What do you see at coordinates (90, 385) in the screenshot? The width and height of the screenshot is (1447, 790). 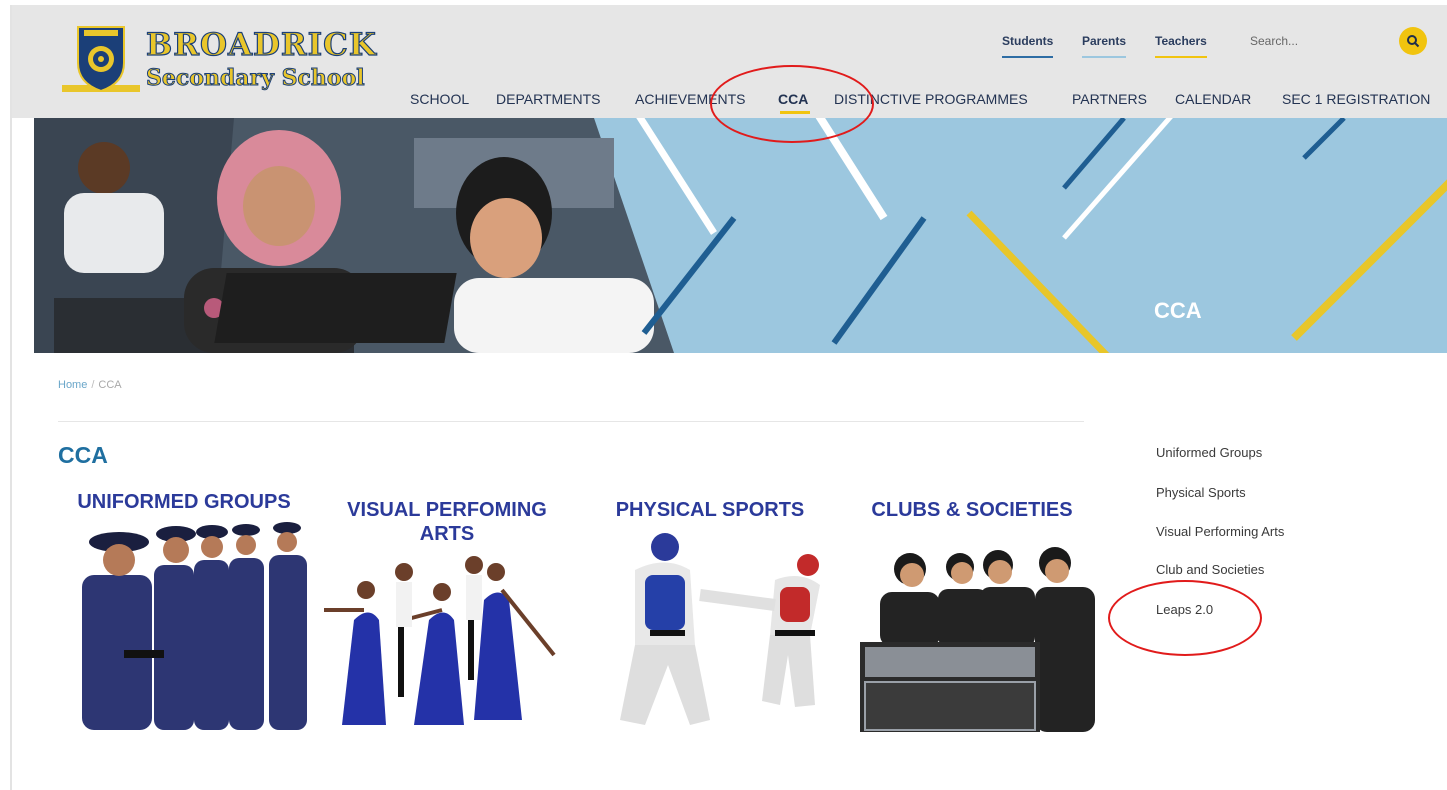 I see `breadcrumb: Home / CCA` at bounding box center [90, 385].